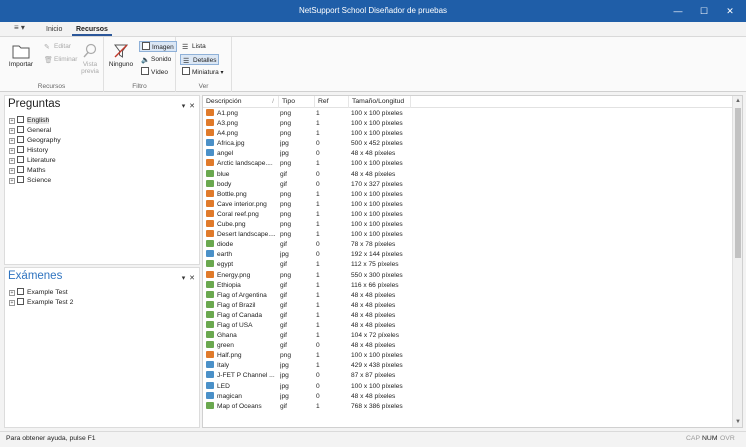 This screenshot has height=447, width=746. I want to click on table-row: Flag of Canada gif 1 48 x 48 píxeles, so click(468, 315).